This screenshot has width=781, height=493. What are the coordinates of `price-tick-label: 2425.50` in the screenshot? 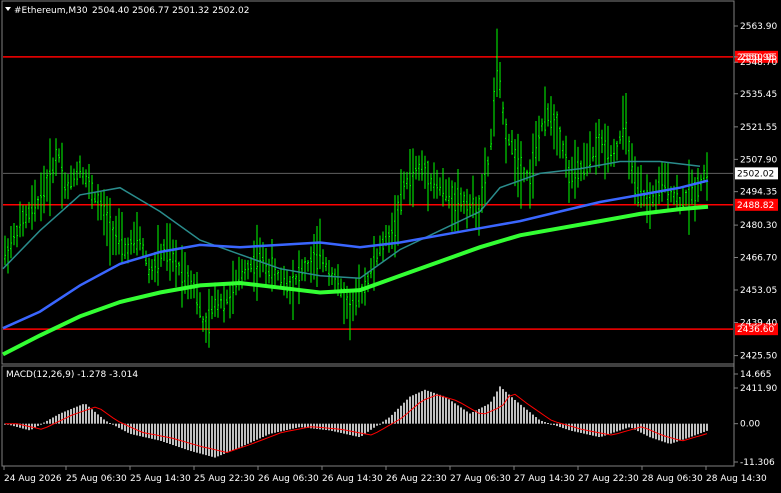 It's located at (758, 357).